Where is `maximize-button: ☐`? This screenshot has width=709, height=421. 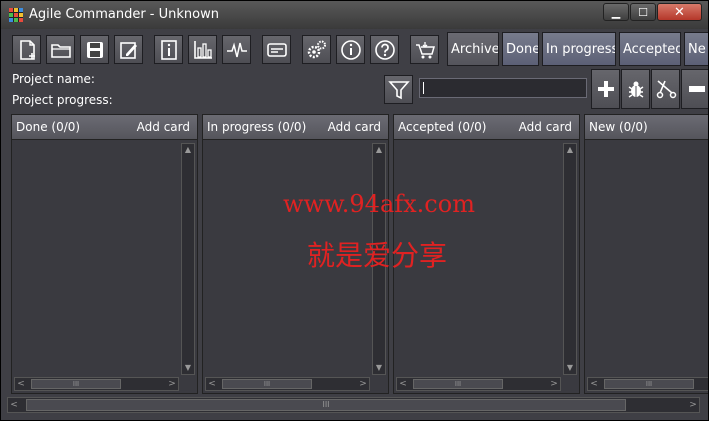 maximize-button: ☐ is located at coordinates (643, 12).